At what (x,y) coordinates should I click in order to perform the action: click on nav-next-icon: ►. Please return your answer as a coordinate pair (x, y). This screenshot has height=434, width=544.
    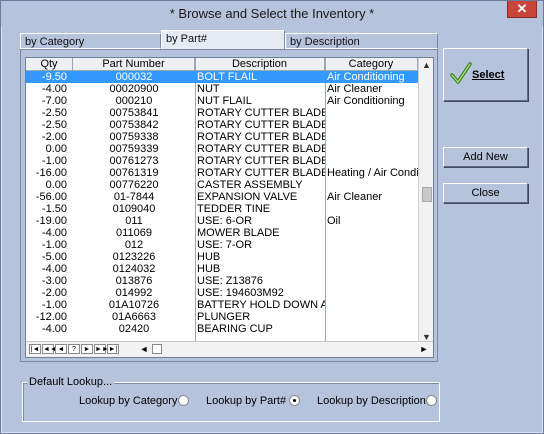
    Looking at the image, I should click on (87, 349).